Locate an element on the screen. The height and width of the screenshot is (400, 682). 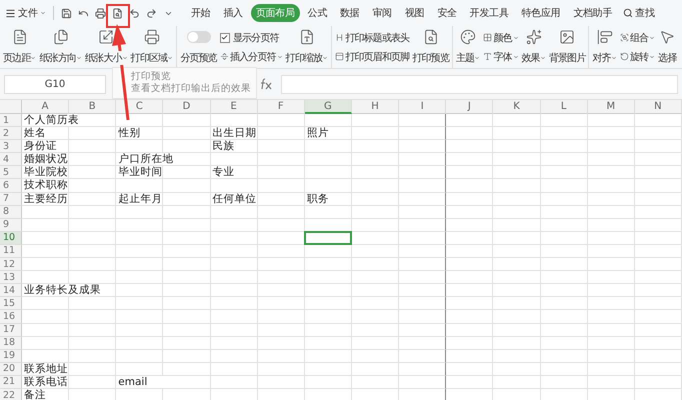
row-header: 22 is located at coordinates (11, 394).